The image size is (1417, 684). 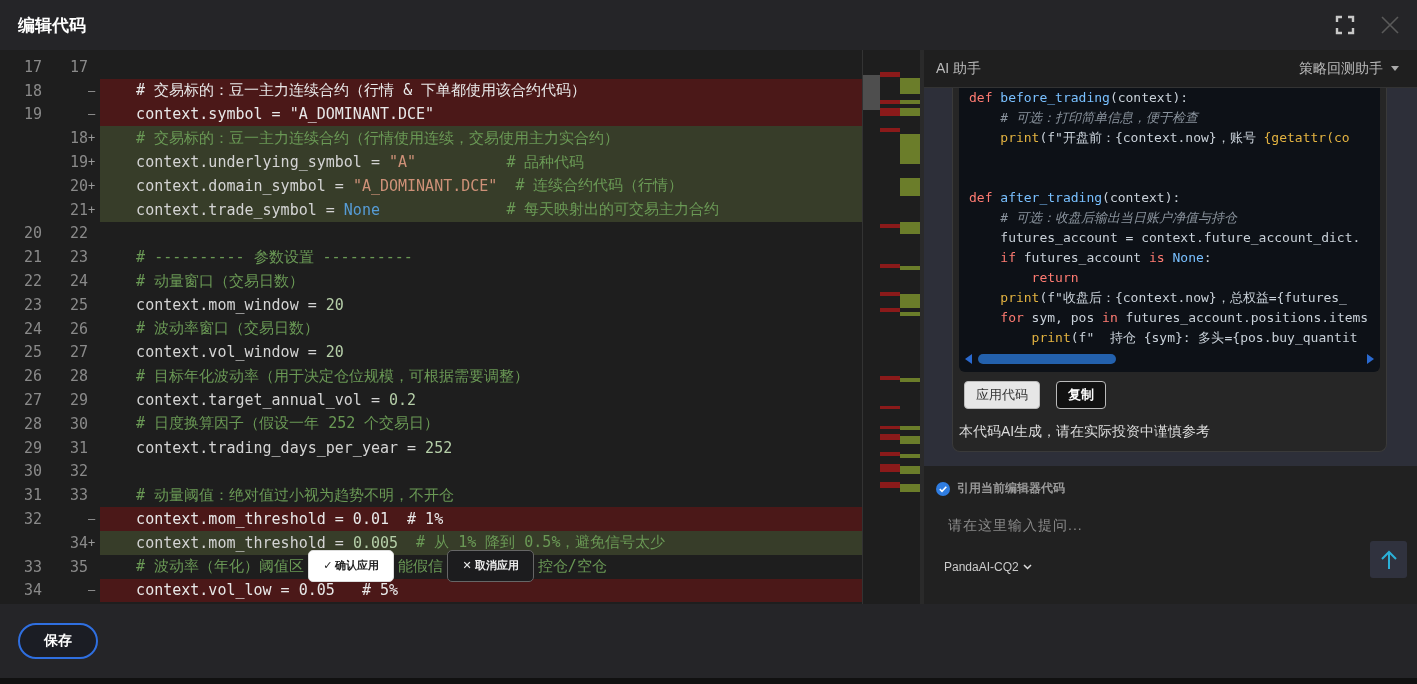 What do you see at coordinates (1002, 395) in the screenshot?
I see `apply-code-button: 应用代码` at bounding box center [1002, 395].